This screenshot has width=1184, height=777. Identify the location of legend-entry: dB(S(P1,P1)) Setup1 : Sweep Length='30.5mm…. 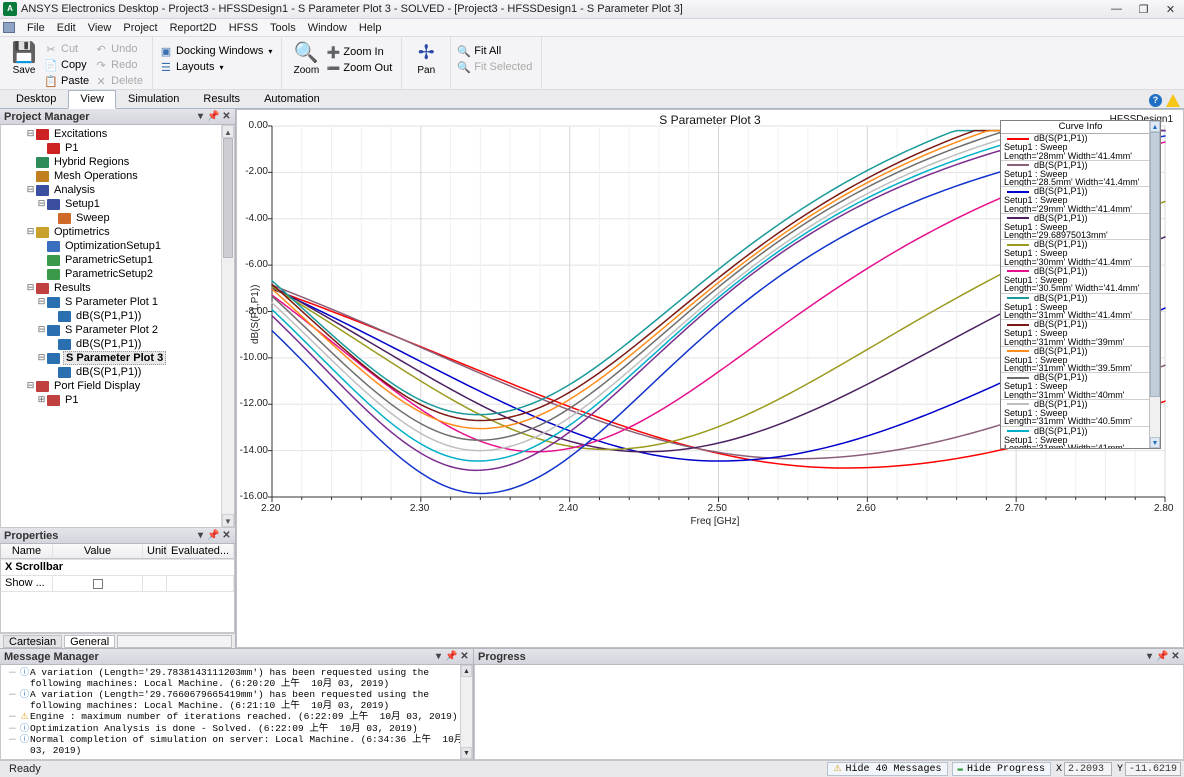
(1080, 280).